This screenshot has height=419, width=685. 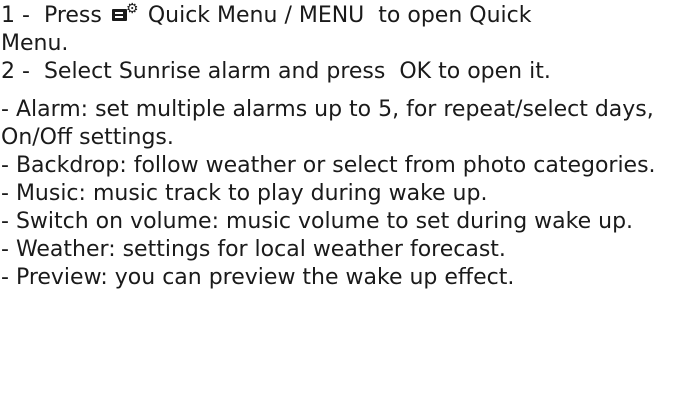 What do you see at coordinates (494, 71) in the screenshot?
I see `step-2-end: to open it.` at bounding box center [494, 71].